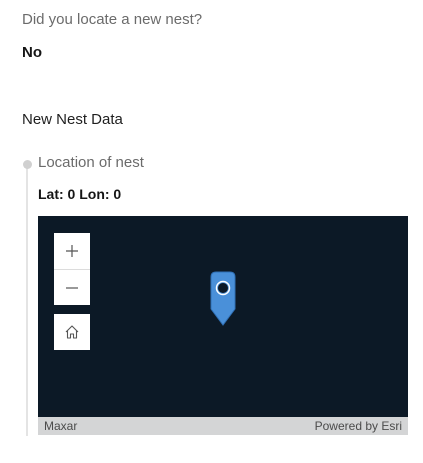 This screenshot has height=463, width=423. What do you see at coordinates (223, 299) in the screenshot?
I see `location-pin-icon` at bounding box center [223, 299].